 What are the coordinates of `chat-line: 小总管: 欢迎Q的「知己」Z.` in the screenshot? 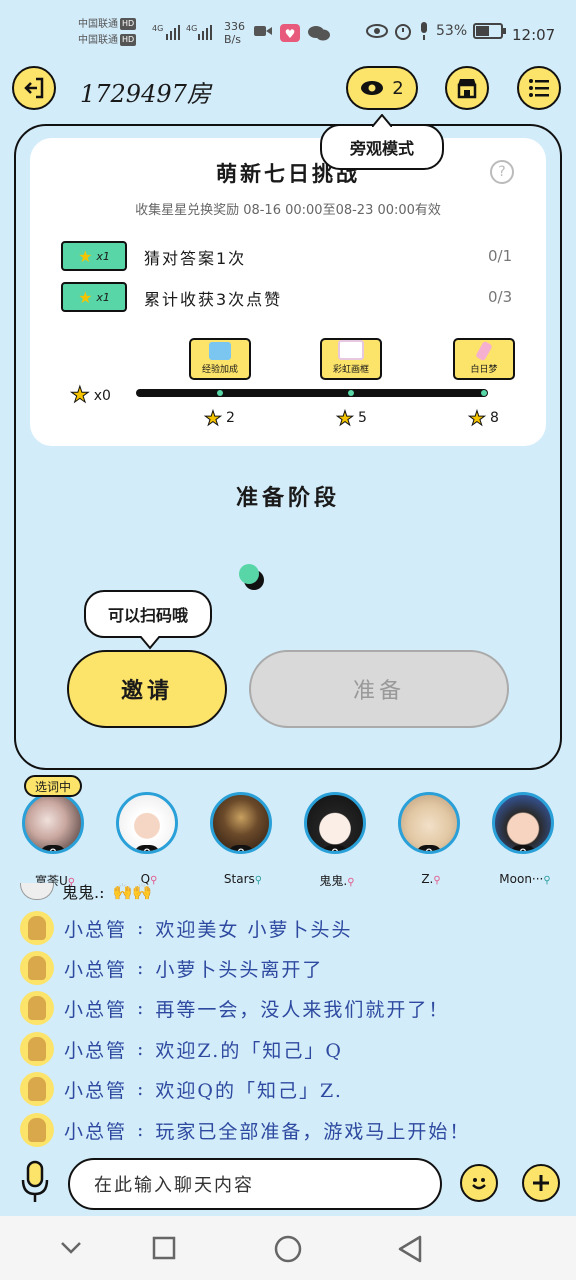 It's located at (290, 1089).